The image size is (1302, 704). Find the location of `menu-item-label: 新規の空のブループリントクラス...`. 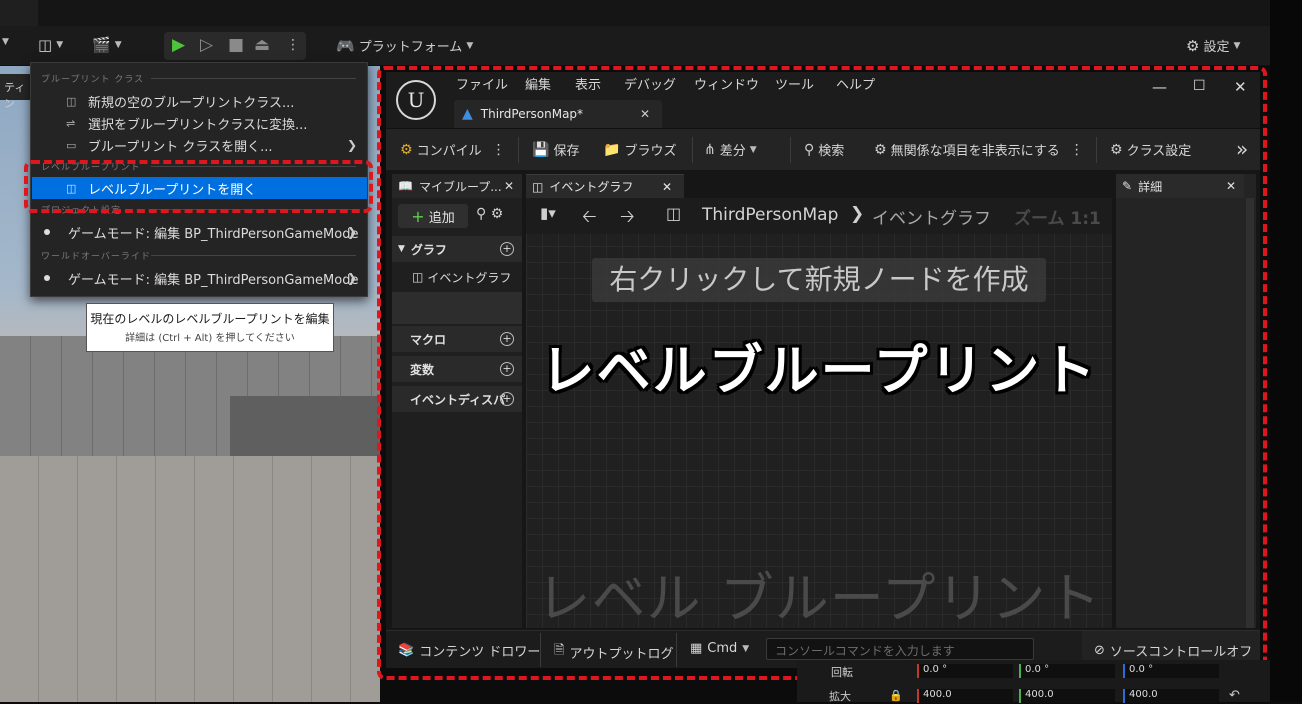

menu-item-label: 新規の空のブループリントクラス... is located at coordinates (191, 103).